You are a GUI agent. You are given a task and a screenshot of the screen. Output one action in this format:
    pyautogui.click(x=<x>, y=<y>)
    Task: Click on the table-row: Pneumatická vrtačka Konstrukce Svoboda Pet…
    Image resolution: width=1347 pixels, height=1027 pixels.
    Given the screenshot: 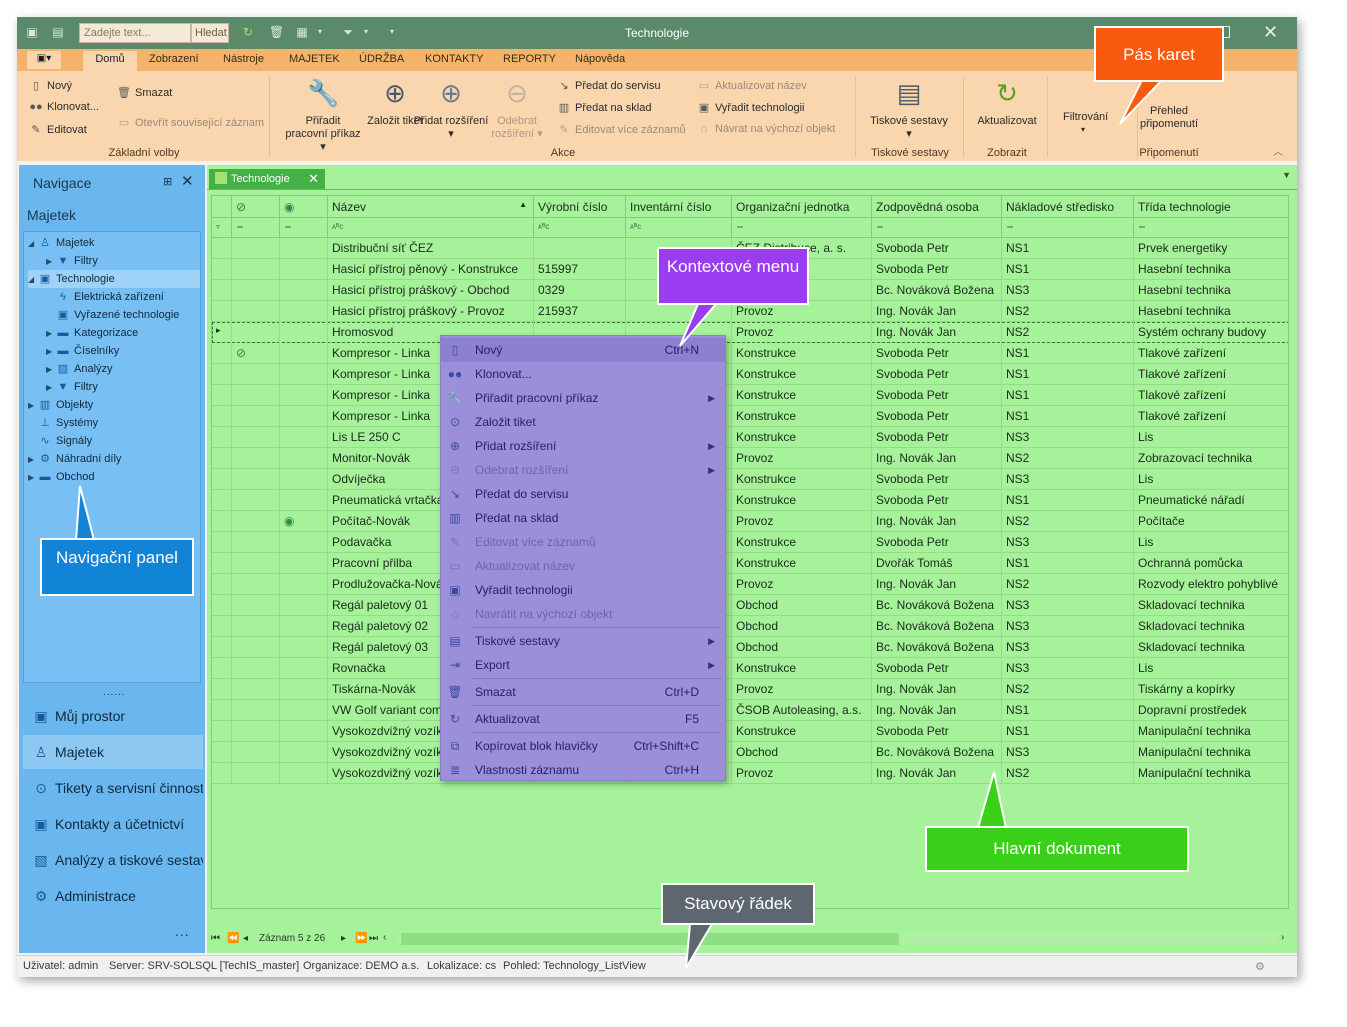 What is the action you would take?
    pyautogui.click(x=750, y=500)
    